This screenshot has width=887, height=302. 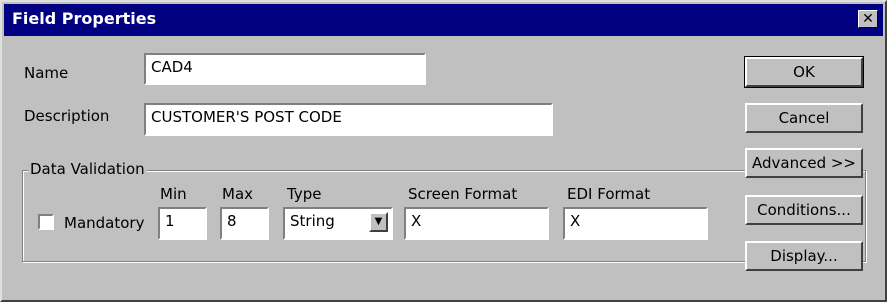 I want to click on chevron-down-icon: ▼, so click(x=378, y=221).